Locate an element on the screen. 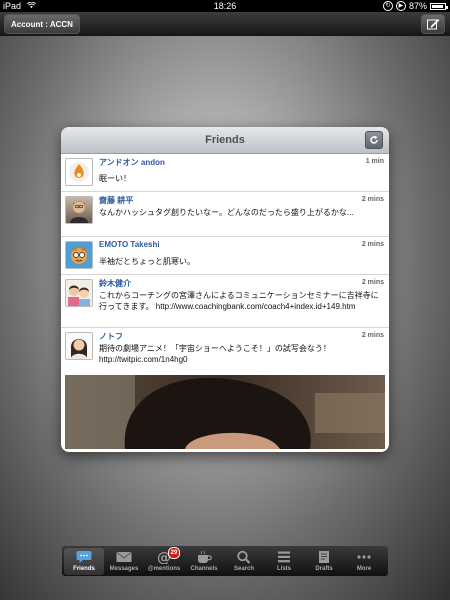  panel-header: Friends is located at coordinates (225, 140).